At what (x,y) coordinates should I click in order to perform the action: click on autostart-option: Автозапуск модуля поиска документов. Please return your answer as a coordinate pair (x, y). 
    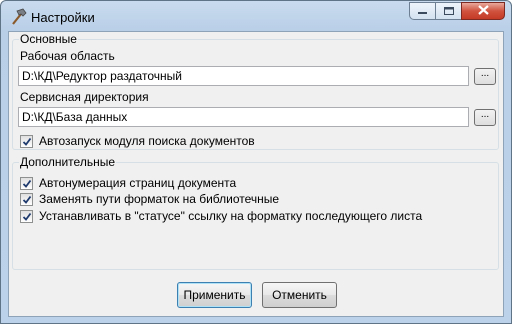
    Looking at the image, I should click on (137, 141).